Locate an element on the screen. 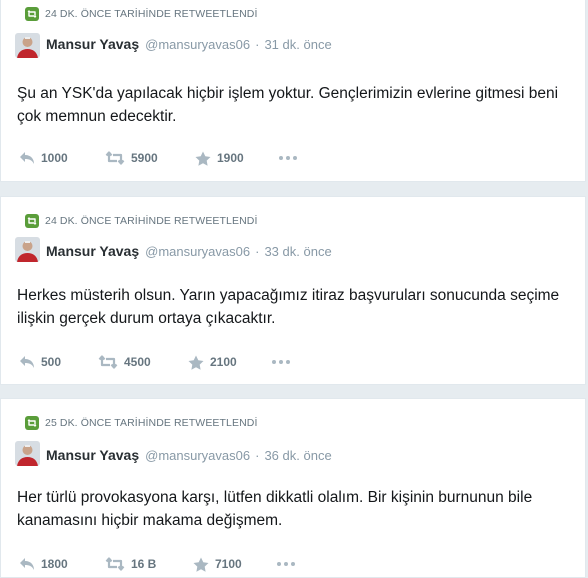 This screenshot has height=578, width=588. like-button: 1900 is located at coordinates (237, 158).